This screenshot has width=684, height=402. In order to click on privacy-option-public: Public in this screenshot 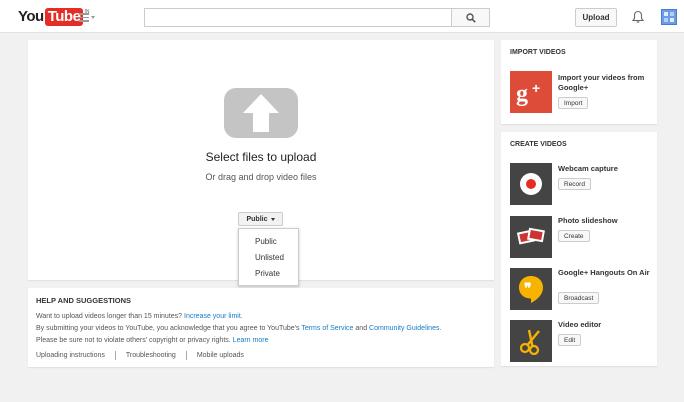, I will do `click(268, 243)`.